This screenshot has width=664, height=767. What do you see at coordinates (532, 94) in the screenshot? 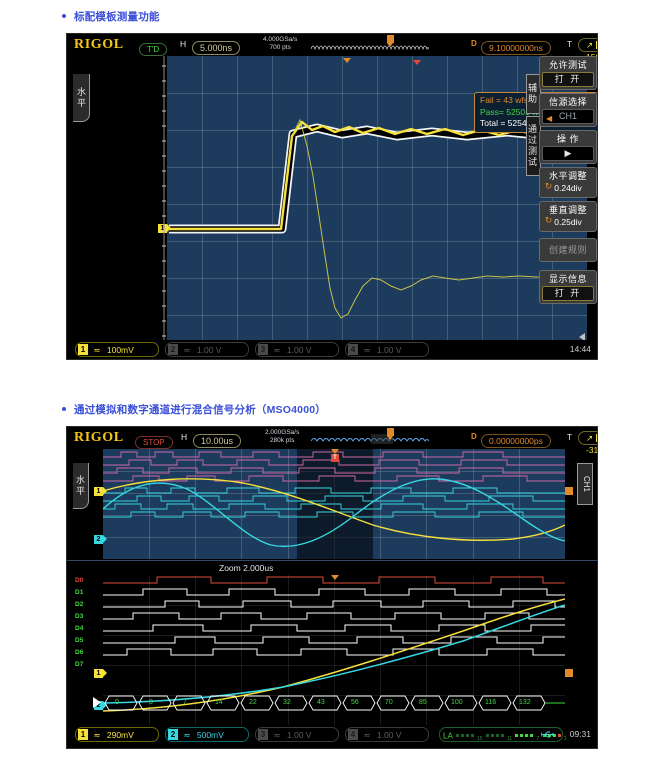
I see `sidebar-item-utility-label: 辅助` at bounding box center [532, 94].